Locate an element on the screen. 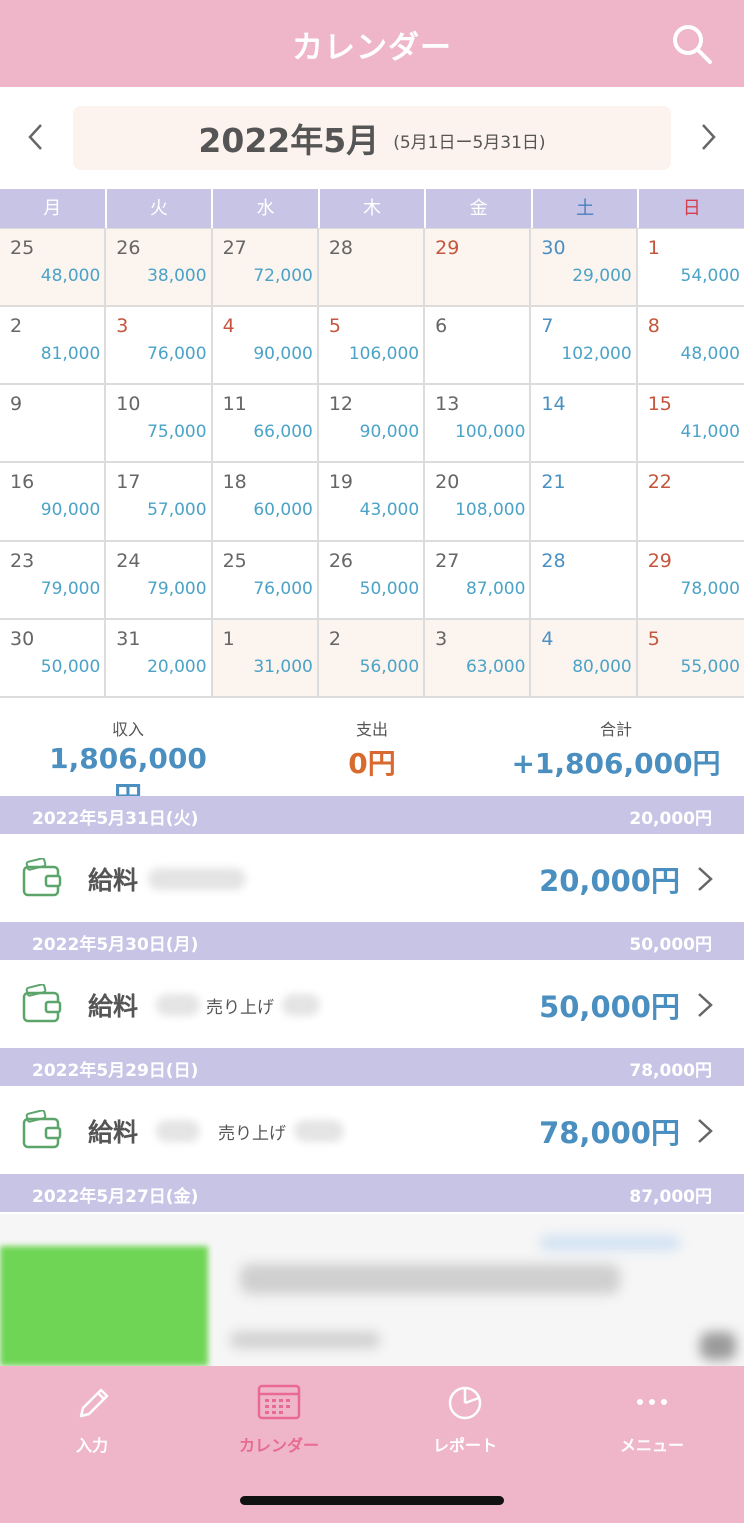 This screenshot has width=744, height=1523. calendar-day-cell: 1 31,000 is located at coordinates (265, 658).